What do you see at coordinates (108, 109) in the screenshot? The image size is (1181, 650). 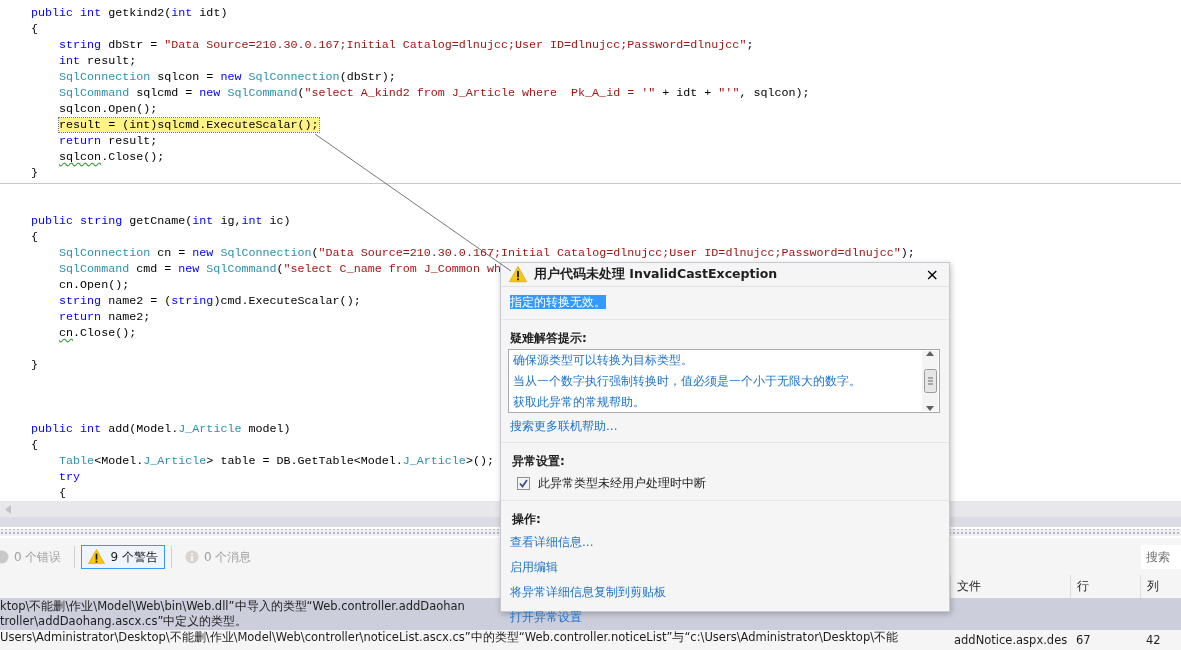 I see `code-line: sqlcon.Open();` at bounding box center [108, 109].